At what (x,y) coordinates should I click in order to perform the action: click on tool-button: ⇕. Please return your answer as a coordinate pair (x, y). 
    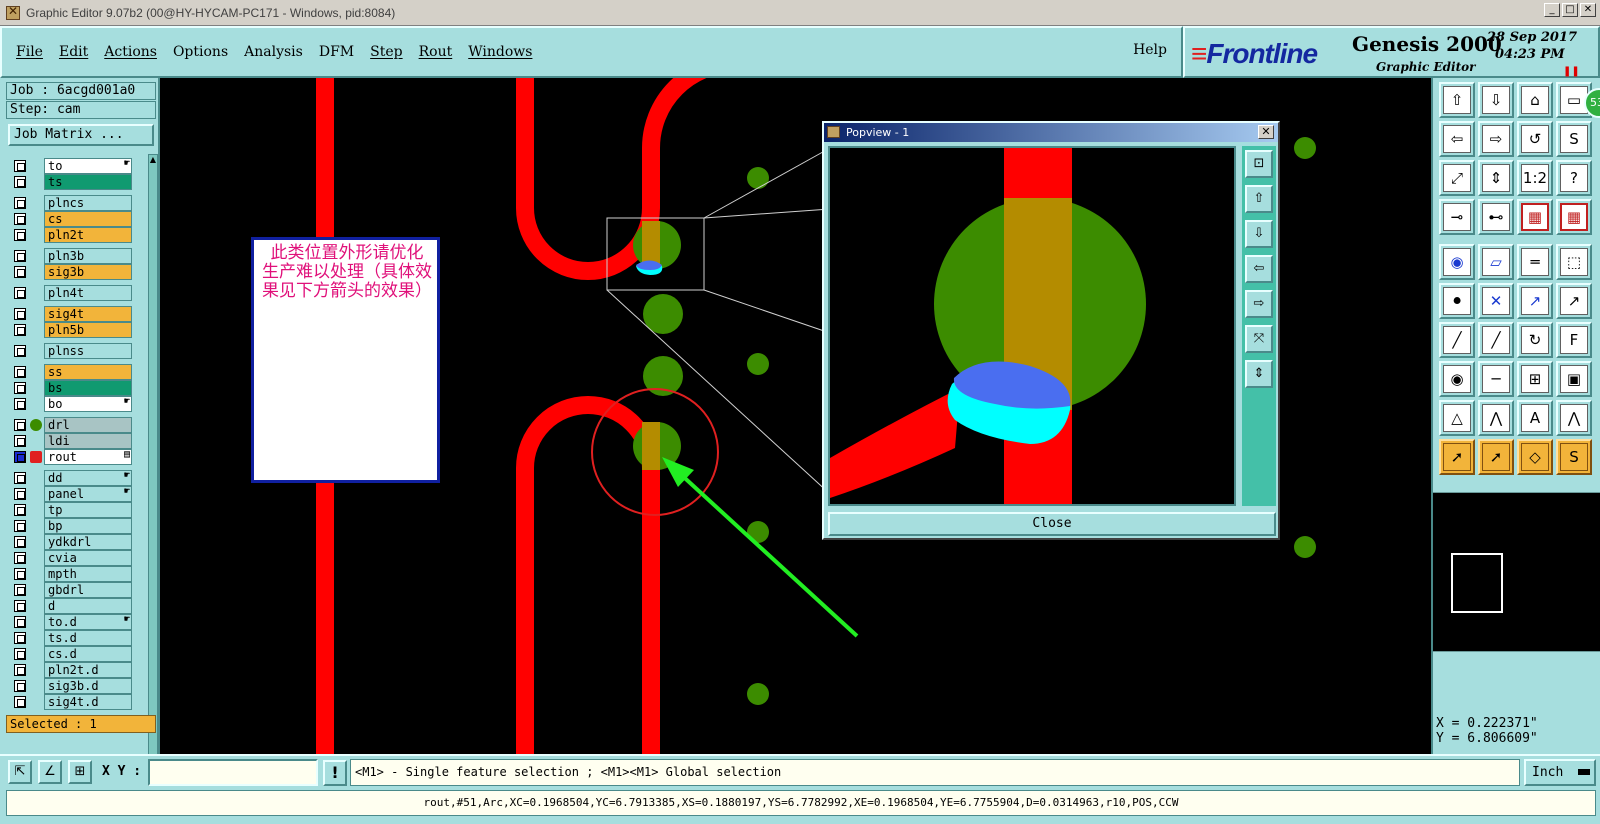
    Looking at the image, I should click on (1496, 178).